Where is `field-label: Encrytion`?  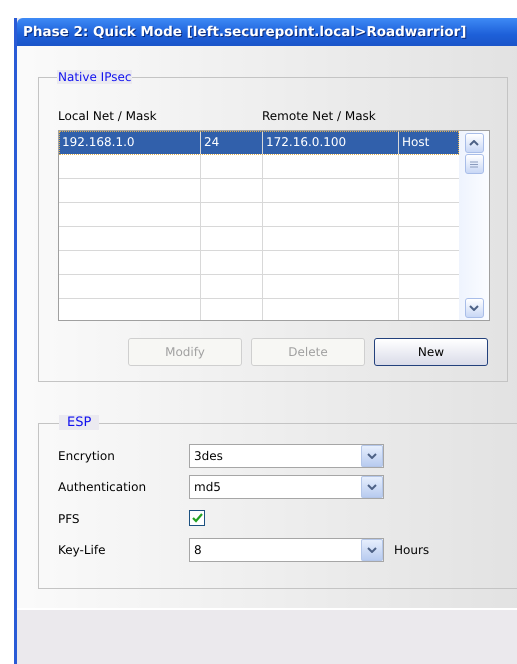 field-label: Encrytion is located at coordinates (87, 456).